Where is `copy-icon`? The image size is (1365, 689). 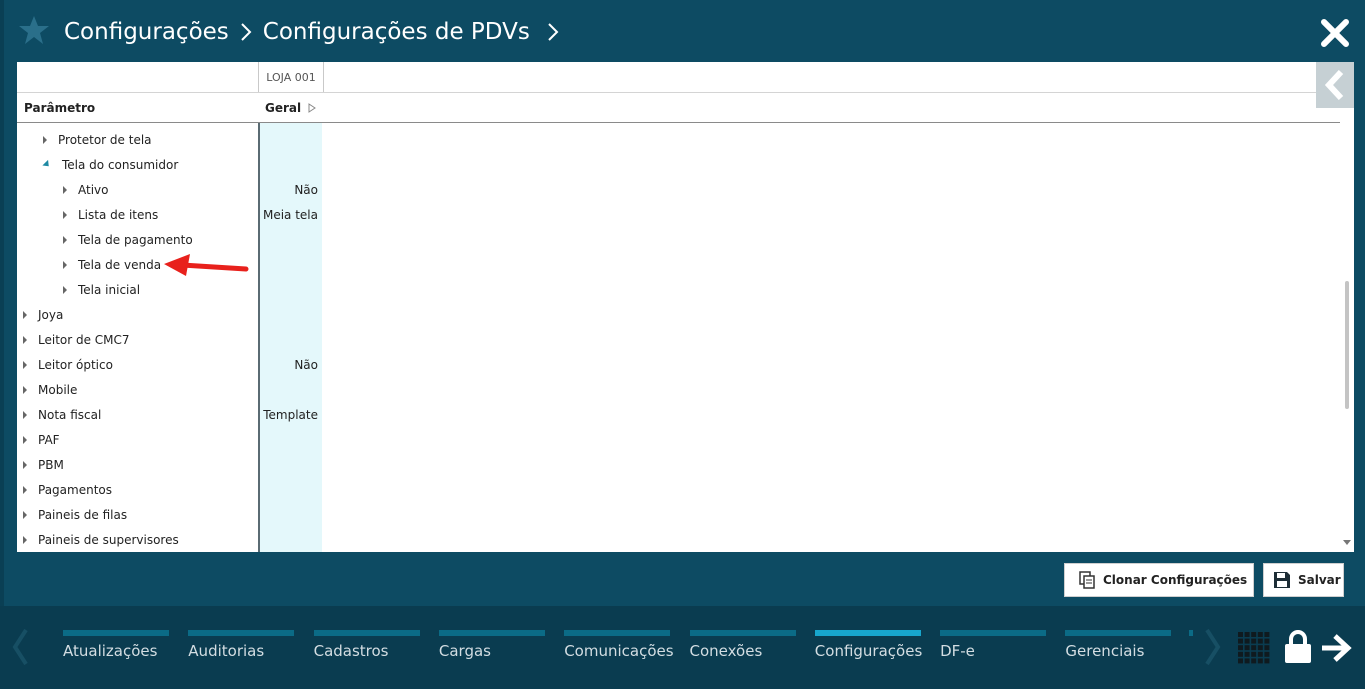 copy-icon is located at coordinates (1087, 580).